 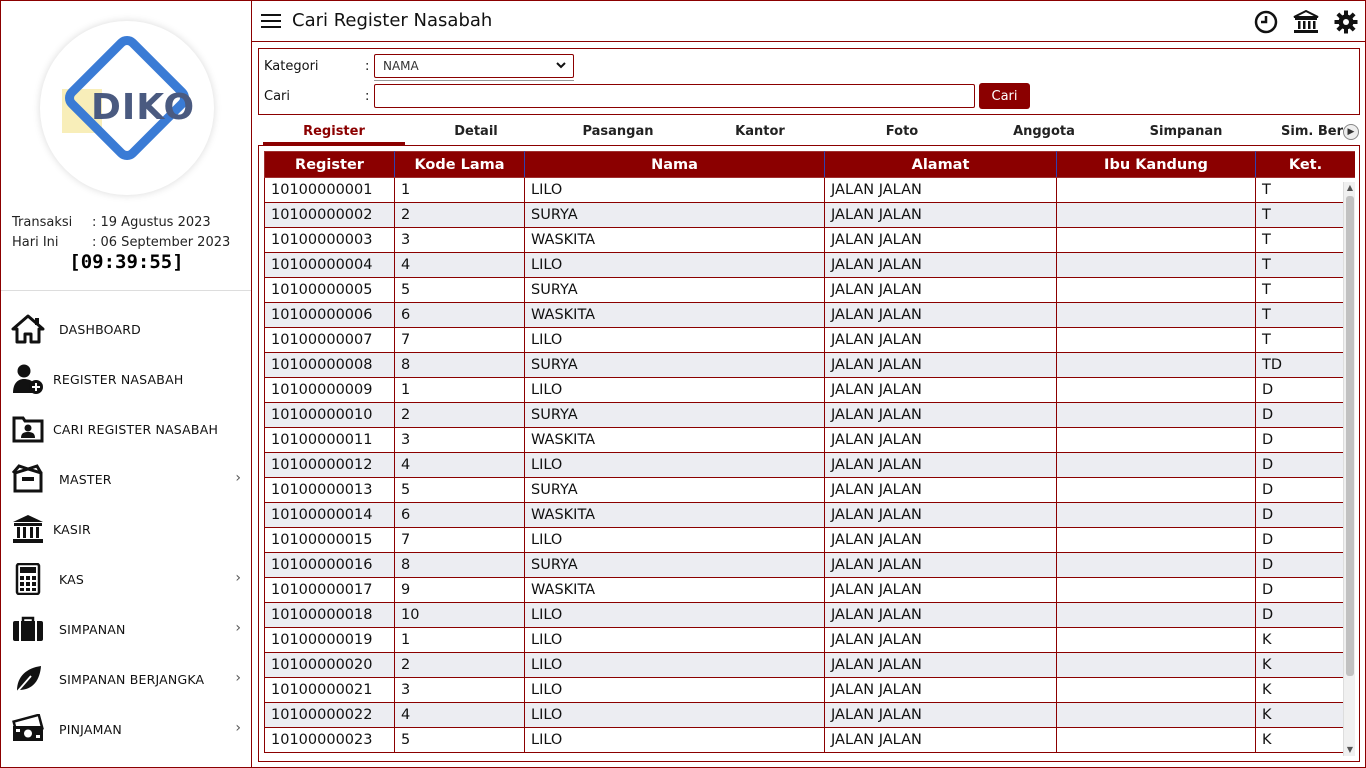 I want to click on search-input, so click(x=674, y=96).